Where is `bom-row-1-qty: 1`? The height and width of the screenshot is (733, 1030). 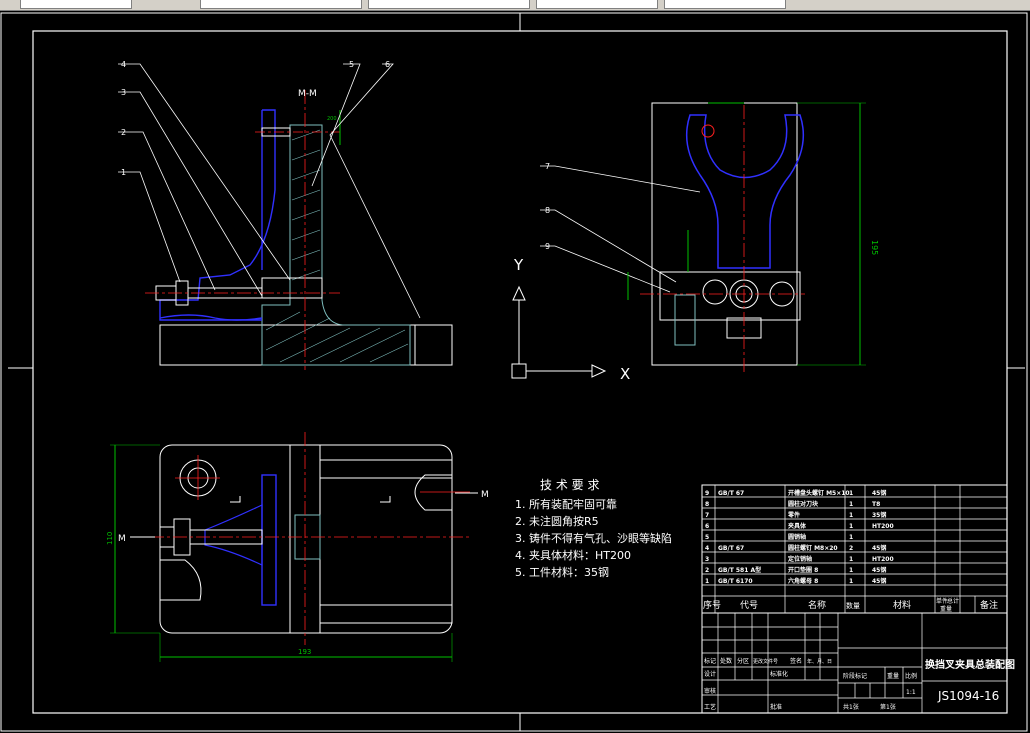 bom-row-1-qty: 1 is located at coordinates (851, 581).